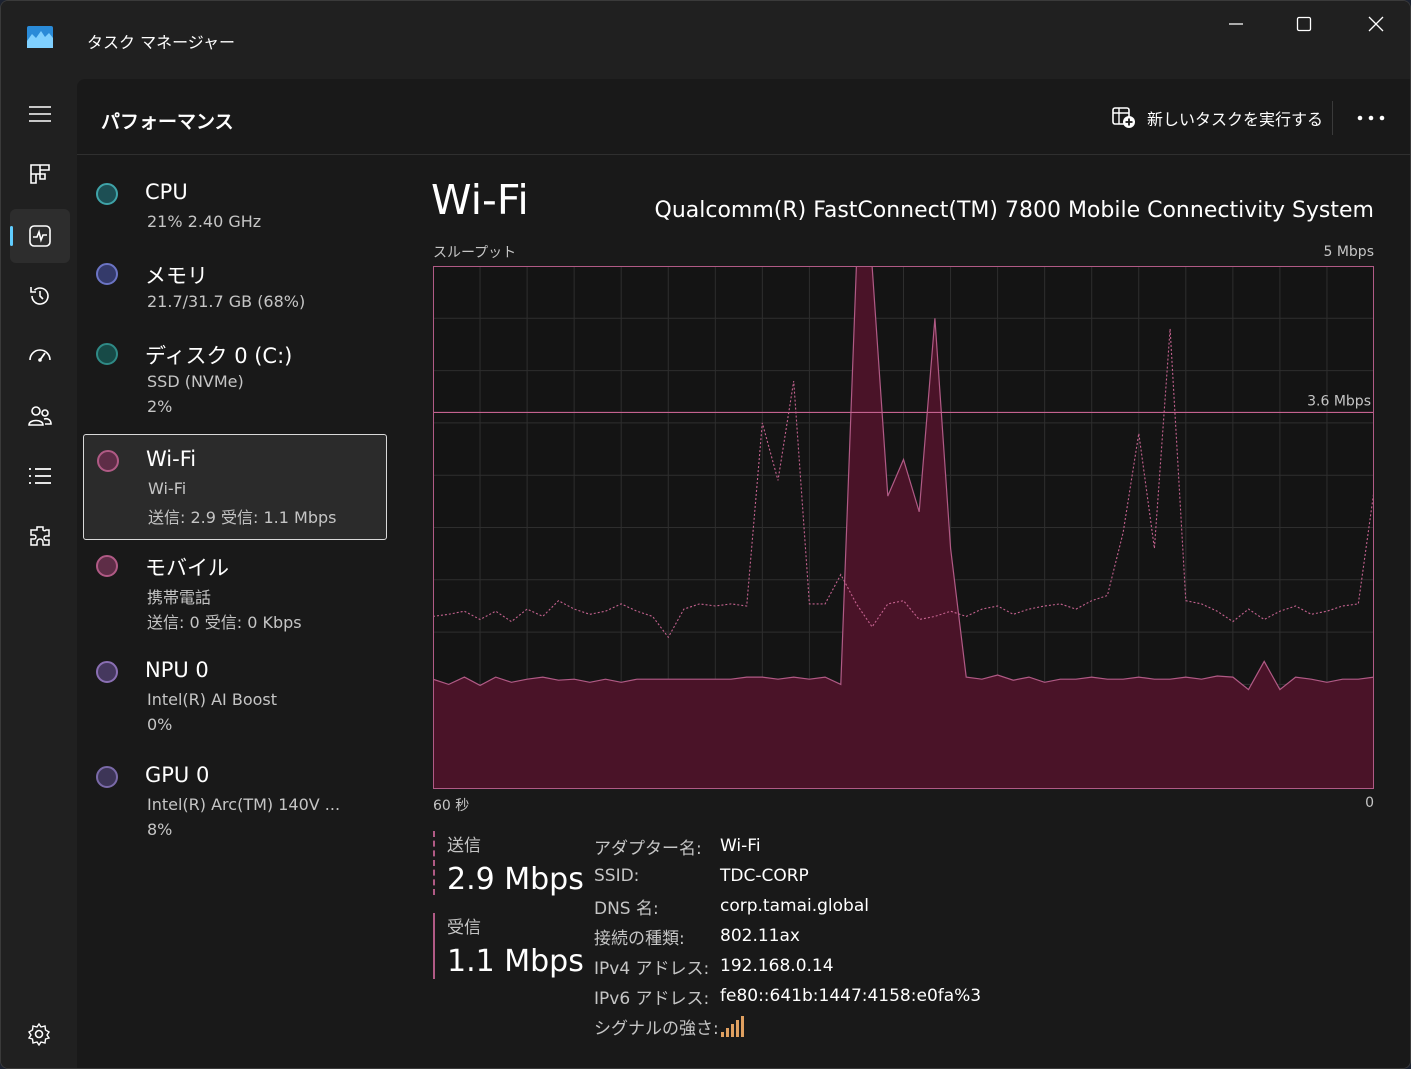 The height and width of the screenshot is (1069, 1411). What do you see at coordinates (515, 961) in the screenshot?
I see `recv-value: 1.1 Mbps` at bounding box center [515, 961].